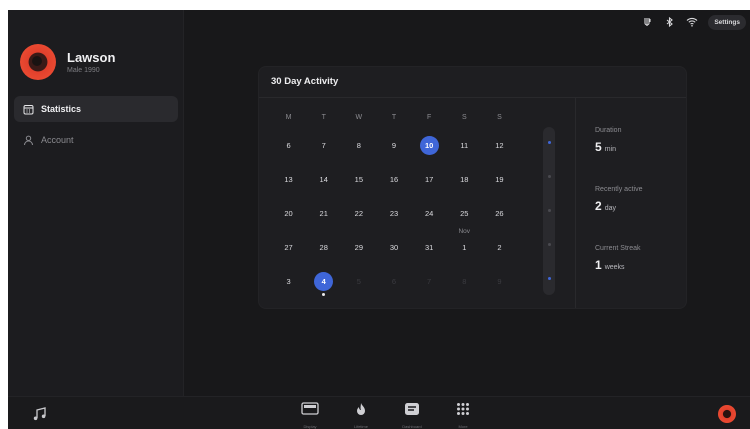 This screenshot has width=750, height=429. Describe the element at coordinates (83, 70) in the screenshot. I see `profile-meta: Male 1990` at that location.